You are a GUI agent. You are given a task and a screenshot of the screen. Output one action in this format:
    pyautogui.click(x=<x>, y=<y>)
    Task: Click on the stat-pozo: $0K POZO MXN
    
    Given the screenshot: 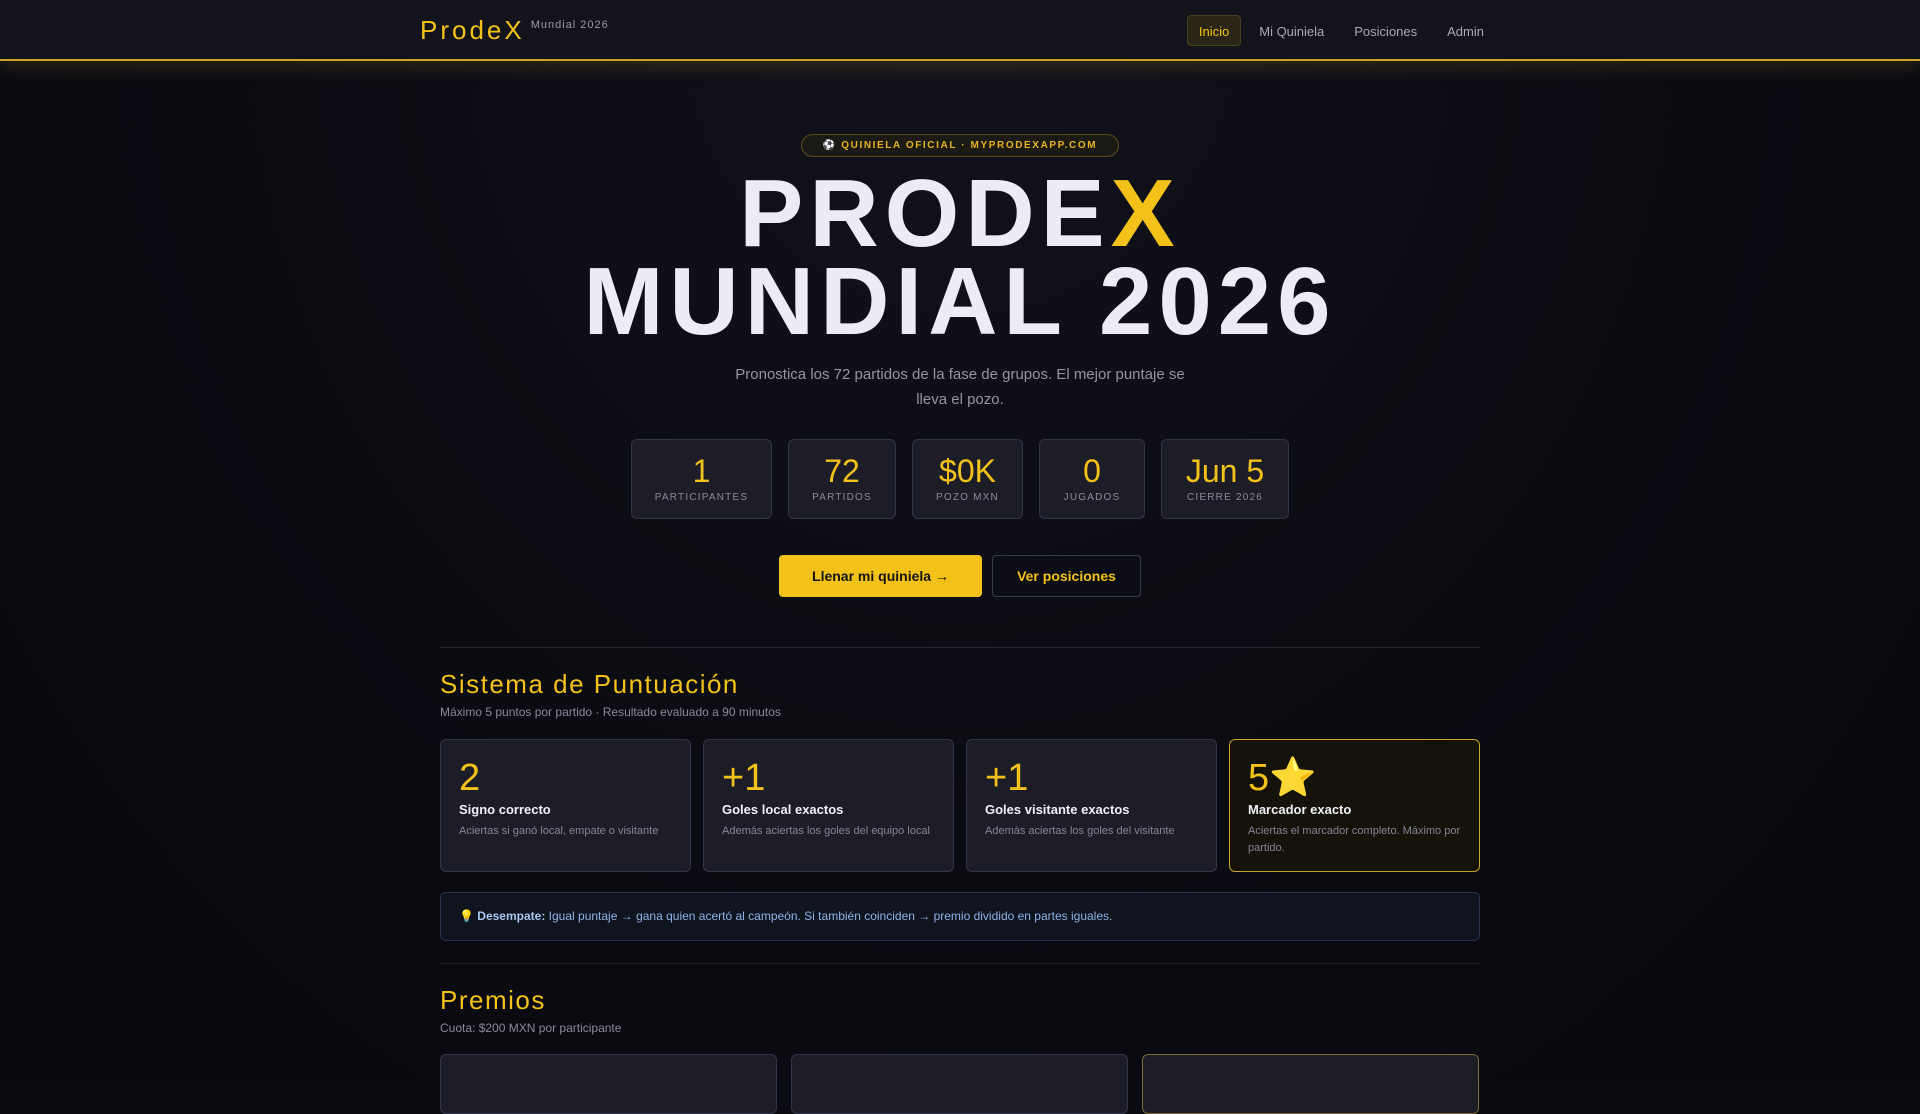 What is the action you would take?
    pyautogui.click(x=967, y=479)
    